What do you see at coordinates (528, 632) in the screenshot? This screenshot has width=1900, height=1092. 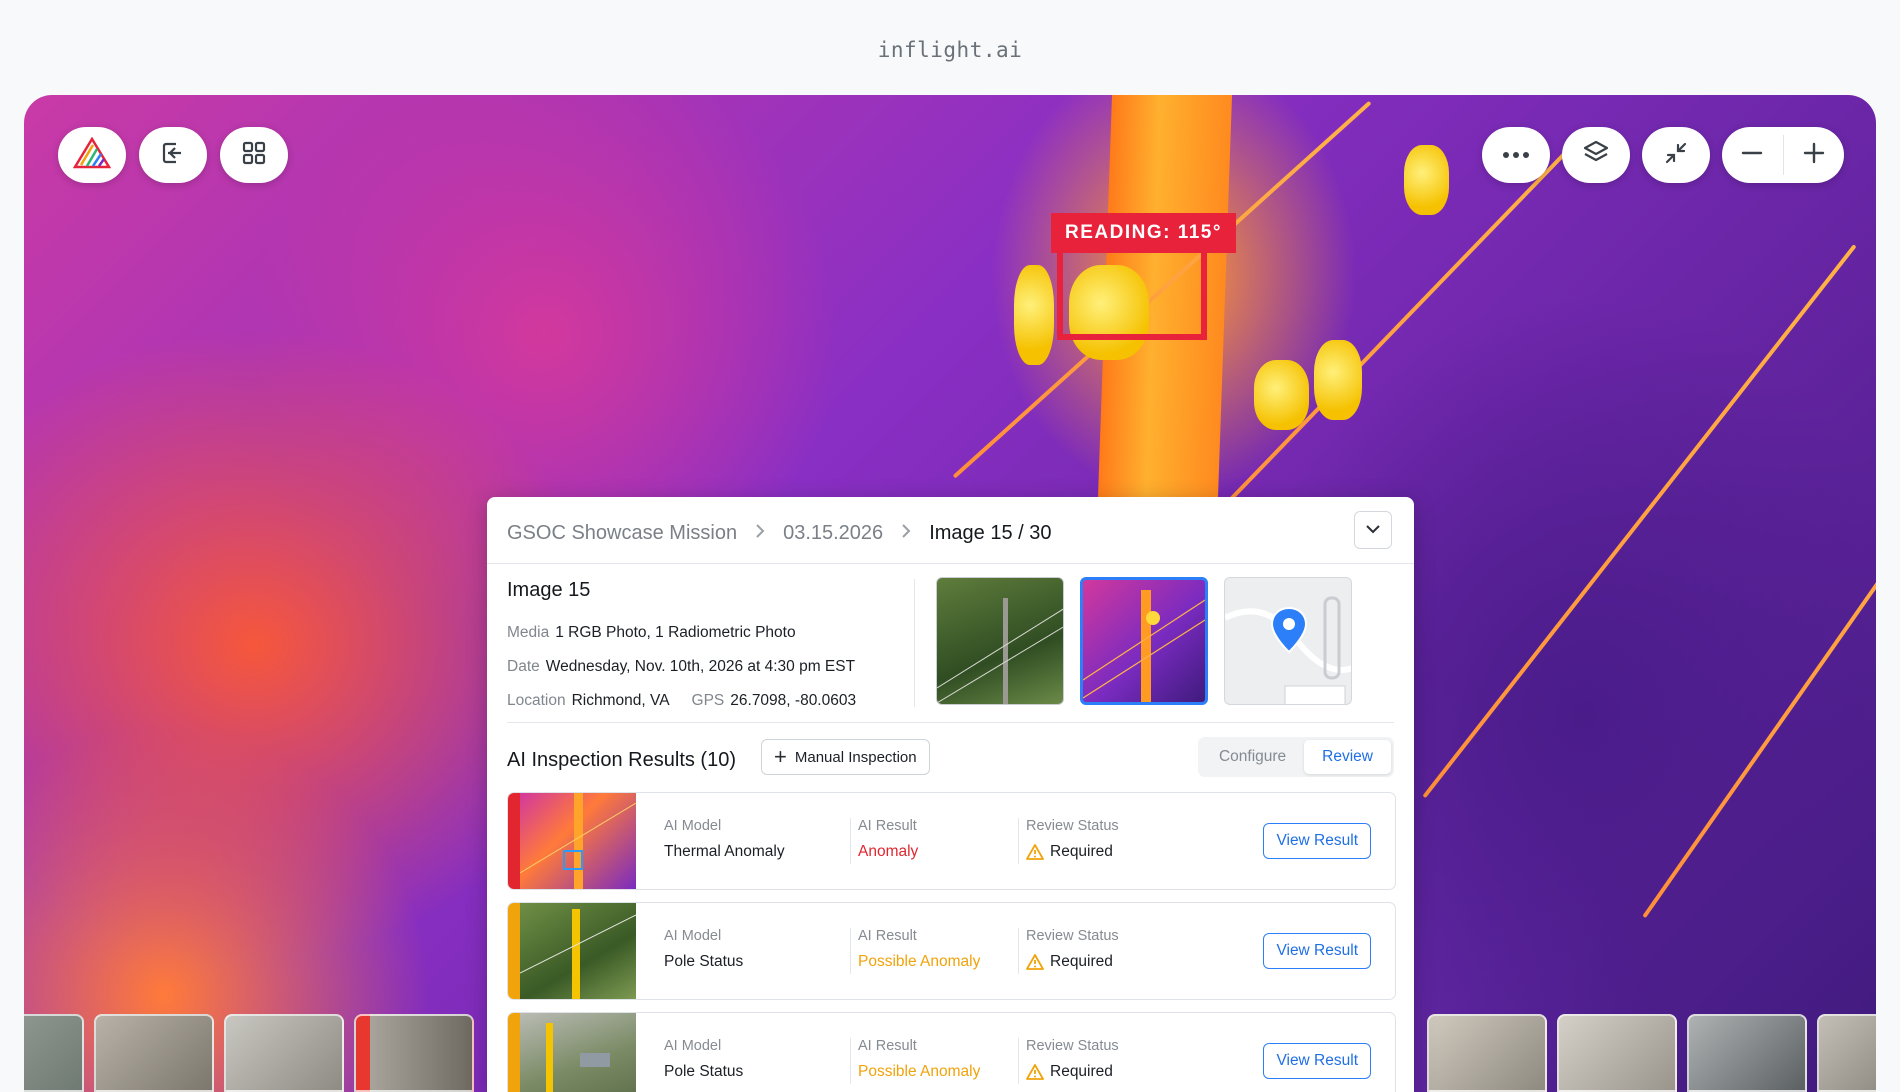 I see `media-label: Media` at bounding box center [528, 632].